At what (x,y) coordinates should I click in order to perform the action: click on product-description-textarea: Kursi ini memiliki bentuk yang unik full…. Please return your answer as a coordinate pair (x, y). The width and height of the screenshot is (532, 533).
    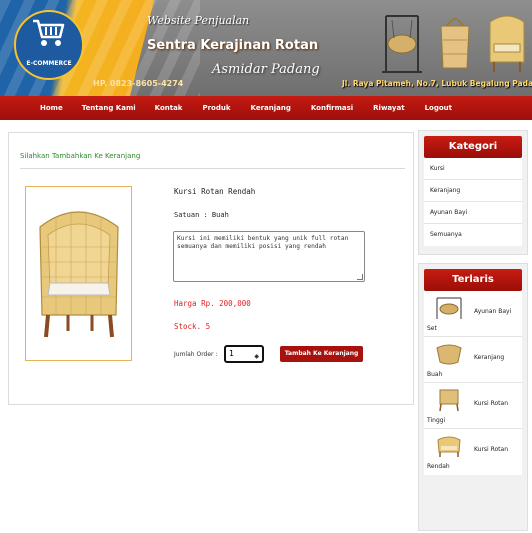
    Looking at the image, I should click on (269, 256).